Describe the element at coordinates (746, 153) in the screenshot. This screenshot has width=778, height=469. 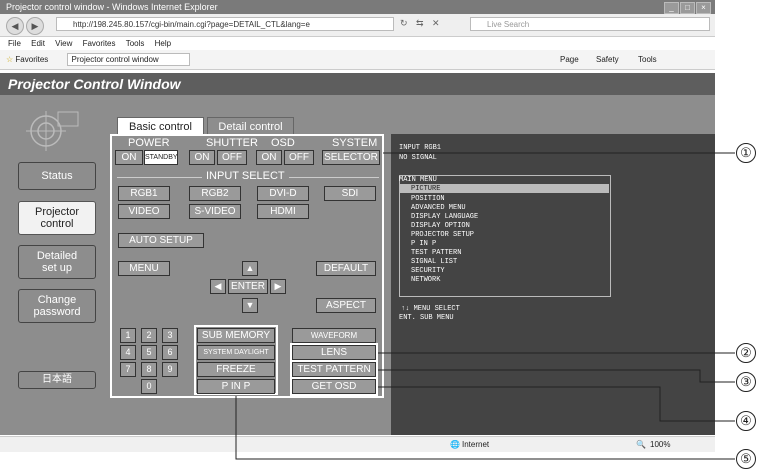
I see `callout-1: ①` at that location.